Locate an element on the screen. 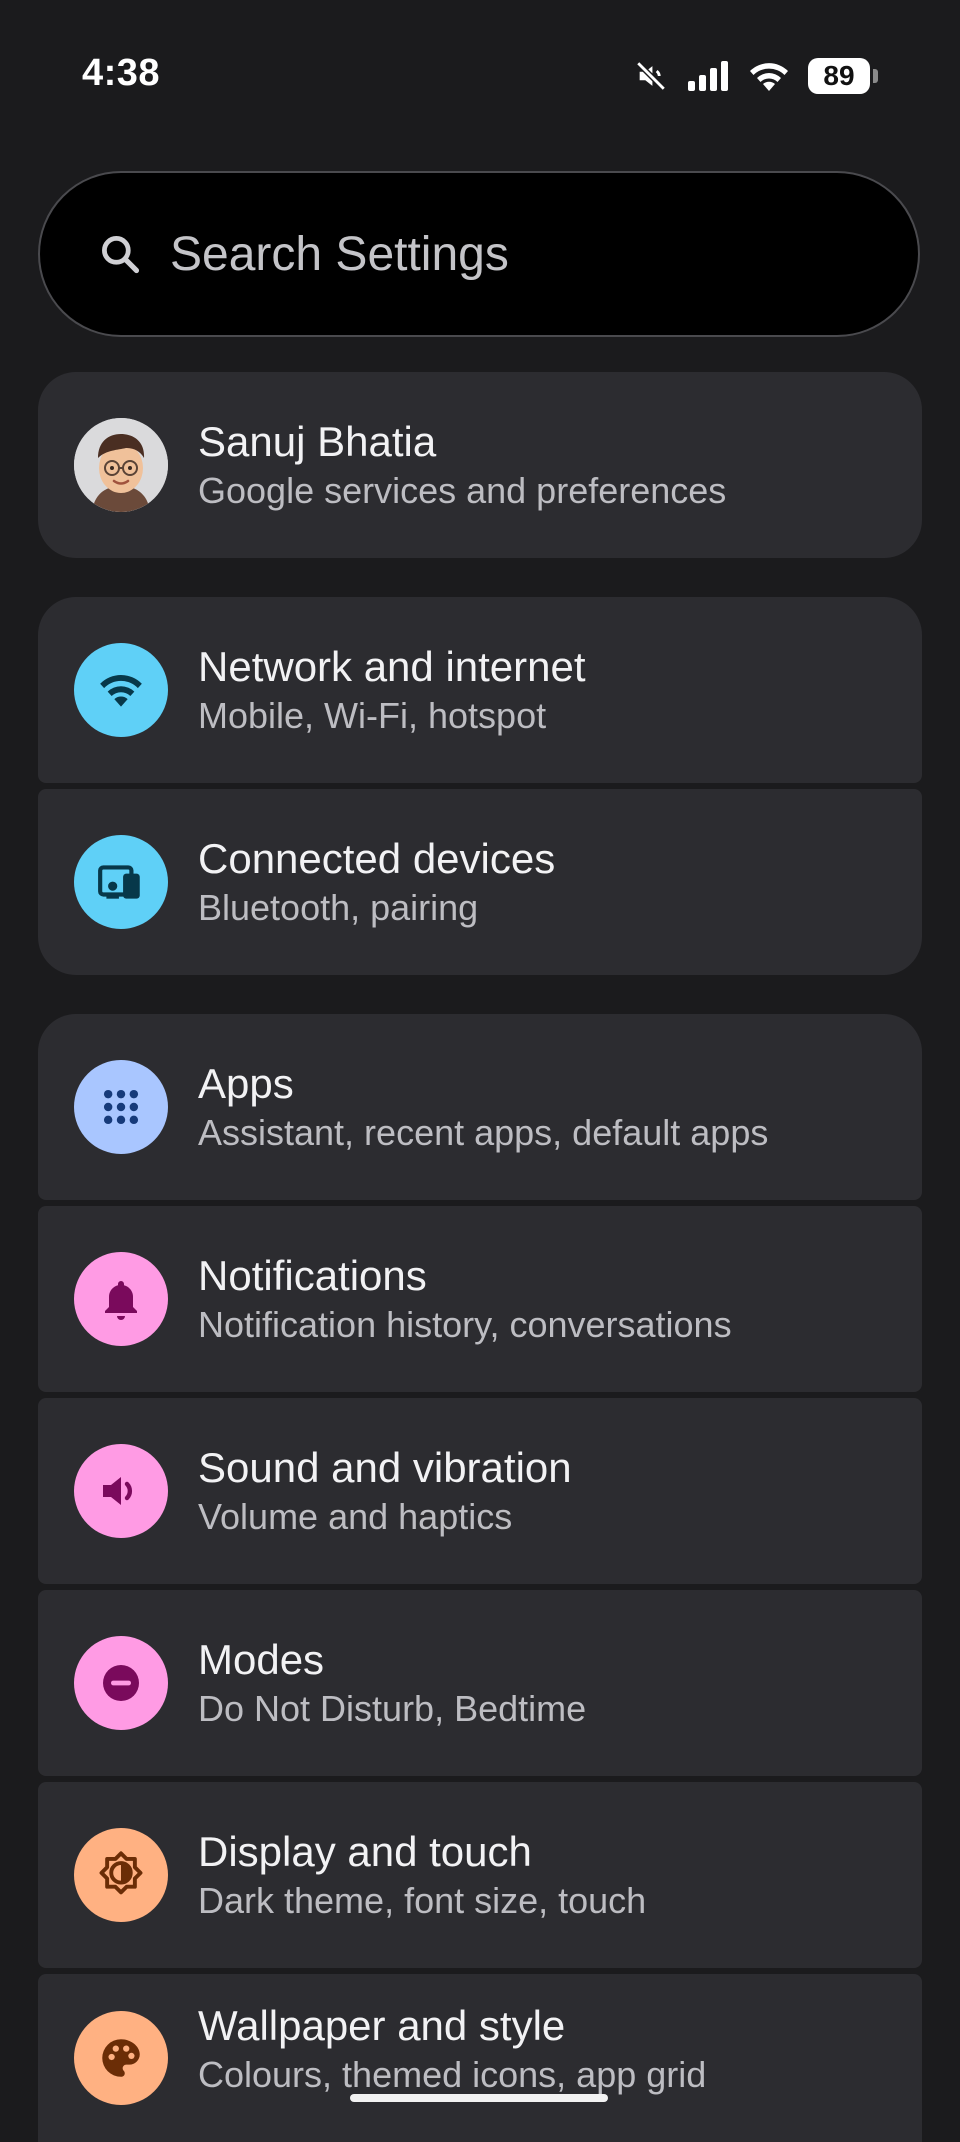 The width and height of the screenshot is (960, 2142). account-name: Sanuj Bhatia is located at coordinates (317, 441).